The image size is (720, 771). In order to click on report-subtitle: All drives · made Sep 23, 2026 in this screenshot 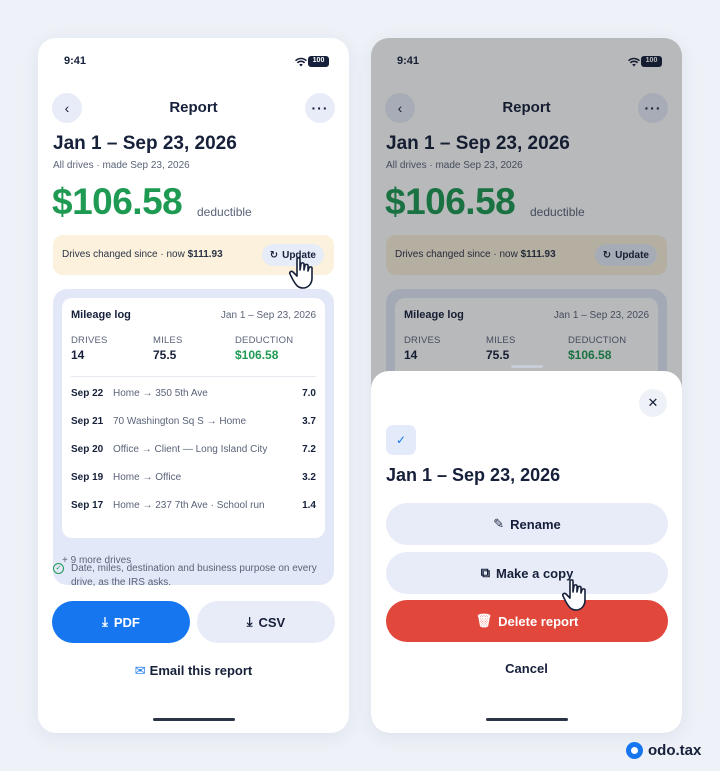, I will do `click(121, 165)`.